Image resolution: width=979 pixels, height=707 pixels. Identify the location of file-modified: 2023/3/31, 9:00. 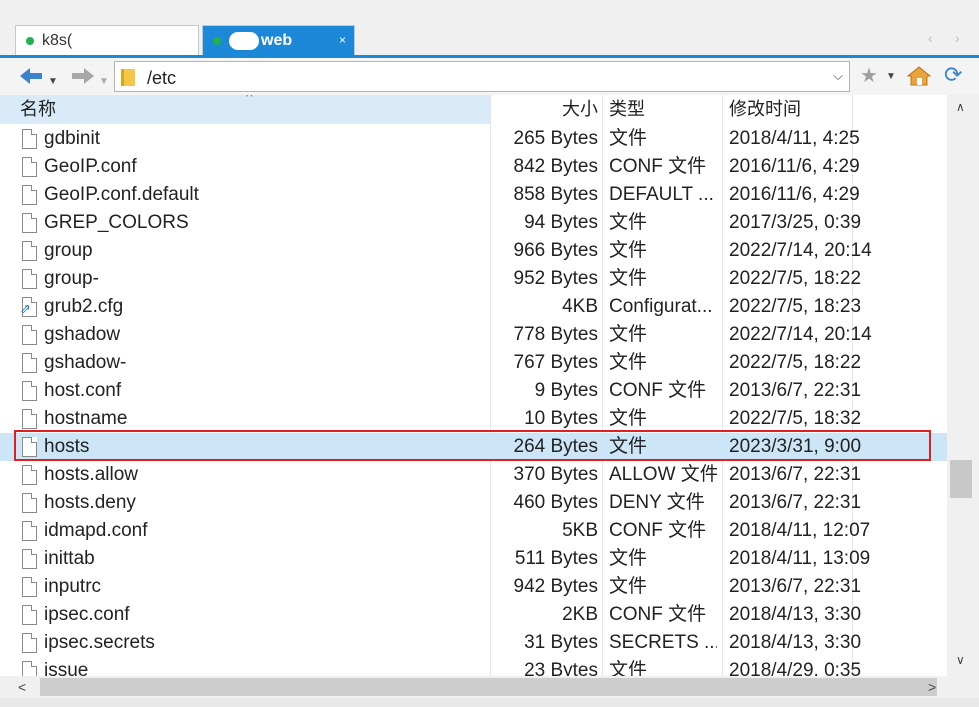
(795, 446).